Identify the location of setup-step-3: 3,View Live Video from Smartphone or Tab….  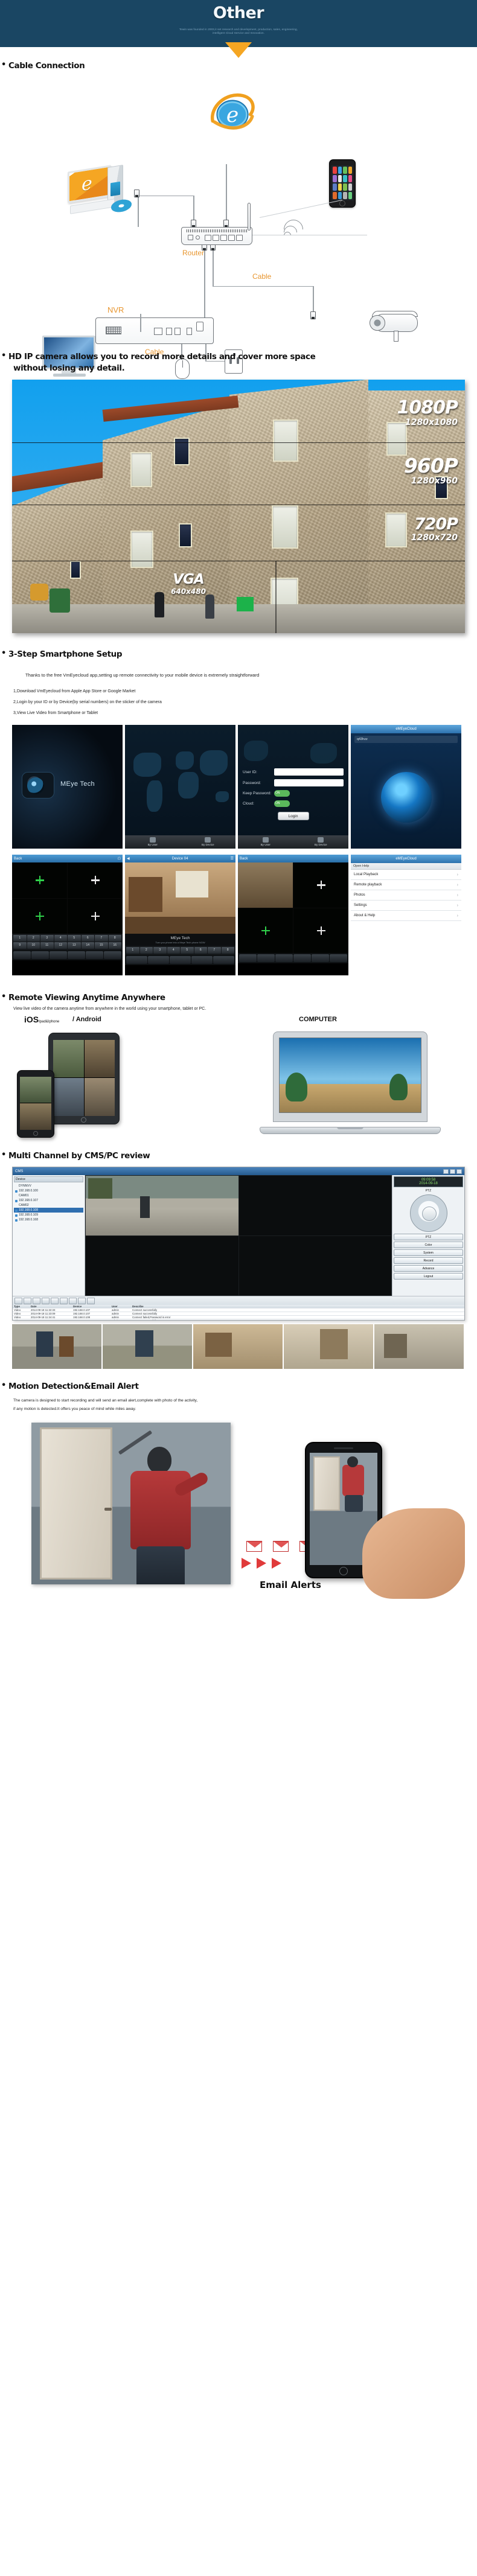
(55, 712).